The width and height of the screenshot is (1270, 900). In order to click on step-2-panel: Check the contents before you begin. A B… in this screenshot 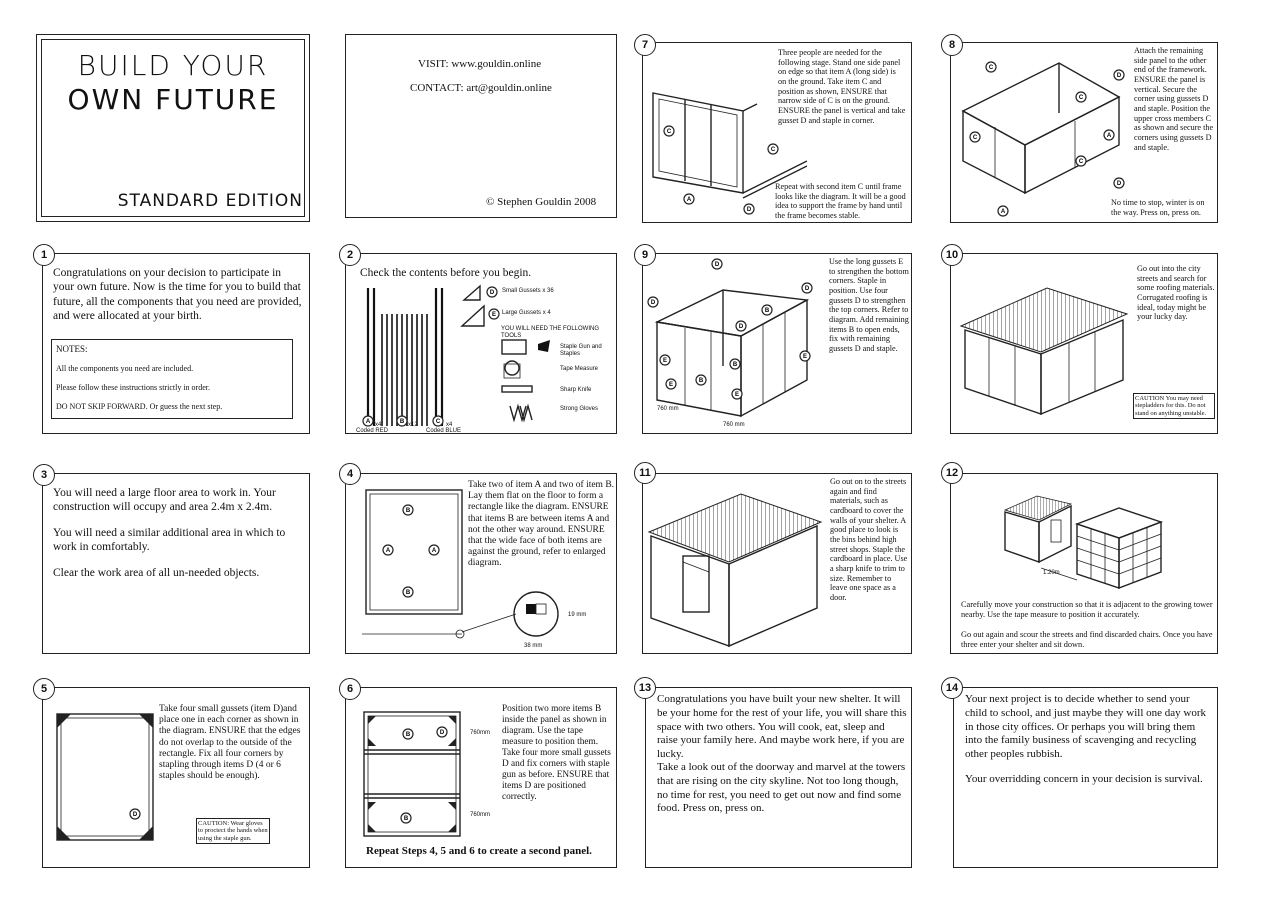, I will do `click(481, 343)`.